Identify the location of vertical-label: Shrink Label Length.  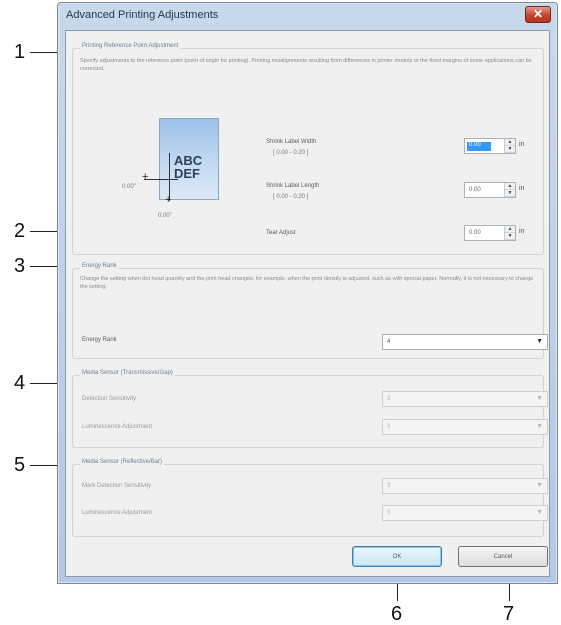
(293, 186).